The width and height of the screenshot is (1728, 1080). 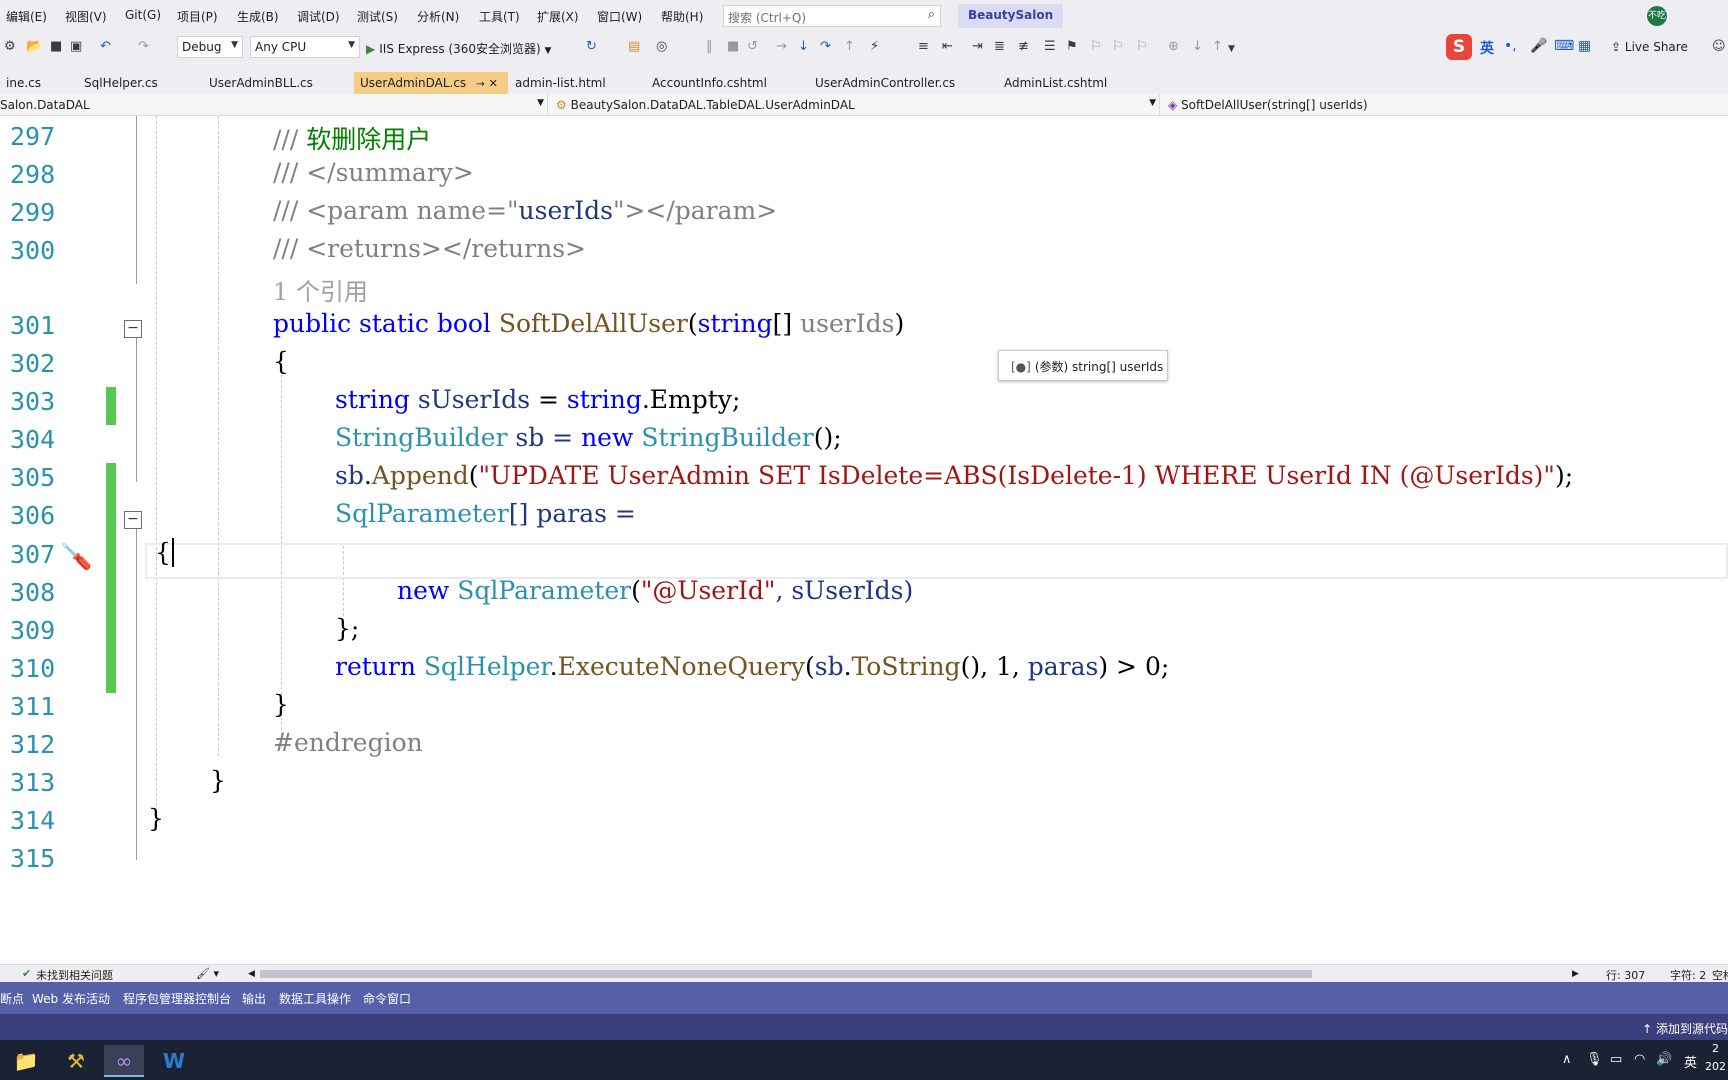 What do you see at coordinates (76, 1061) in the screenshot?
I see `python-icon: ⚒` at bounding box center [76, 1061].